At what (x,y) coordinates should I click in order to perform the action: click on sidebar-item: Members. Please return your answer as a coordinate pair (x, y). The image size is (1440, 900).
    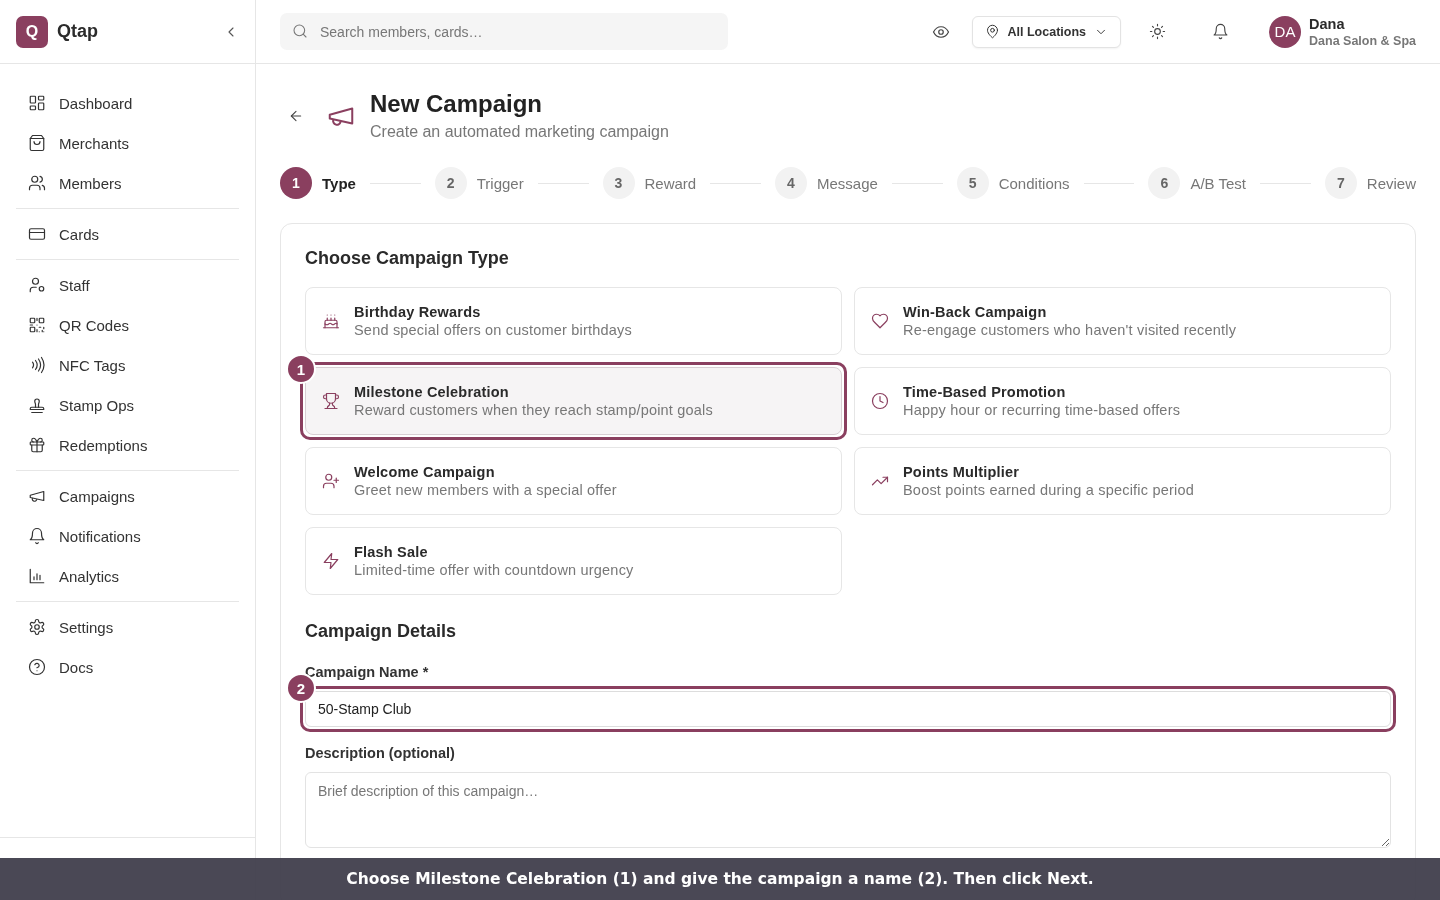
    Looking at the image, I should click on (127, 183).